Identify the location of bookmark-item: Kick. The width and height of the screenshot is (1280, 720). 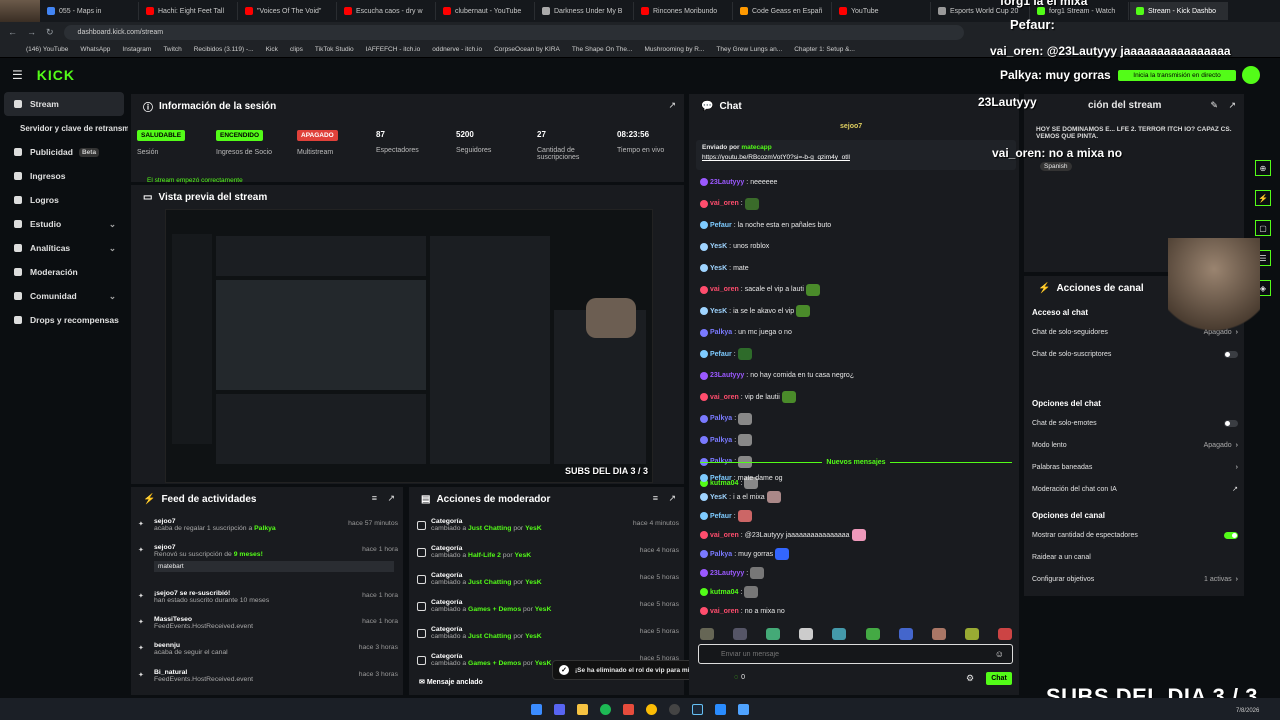
(272, 49).